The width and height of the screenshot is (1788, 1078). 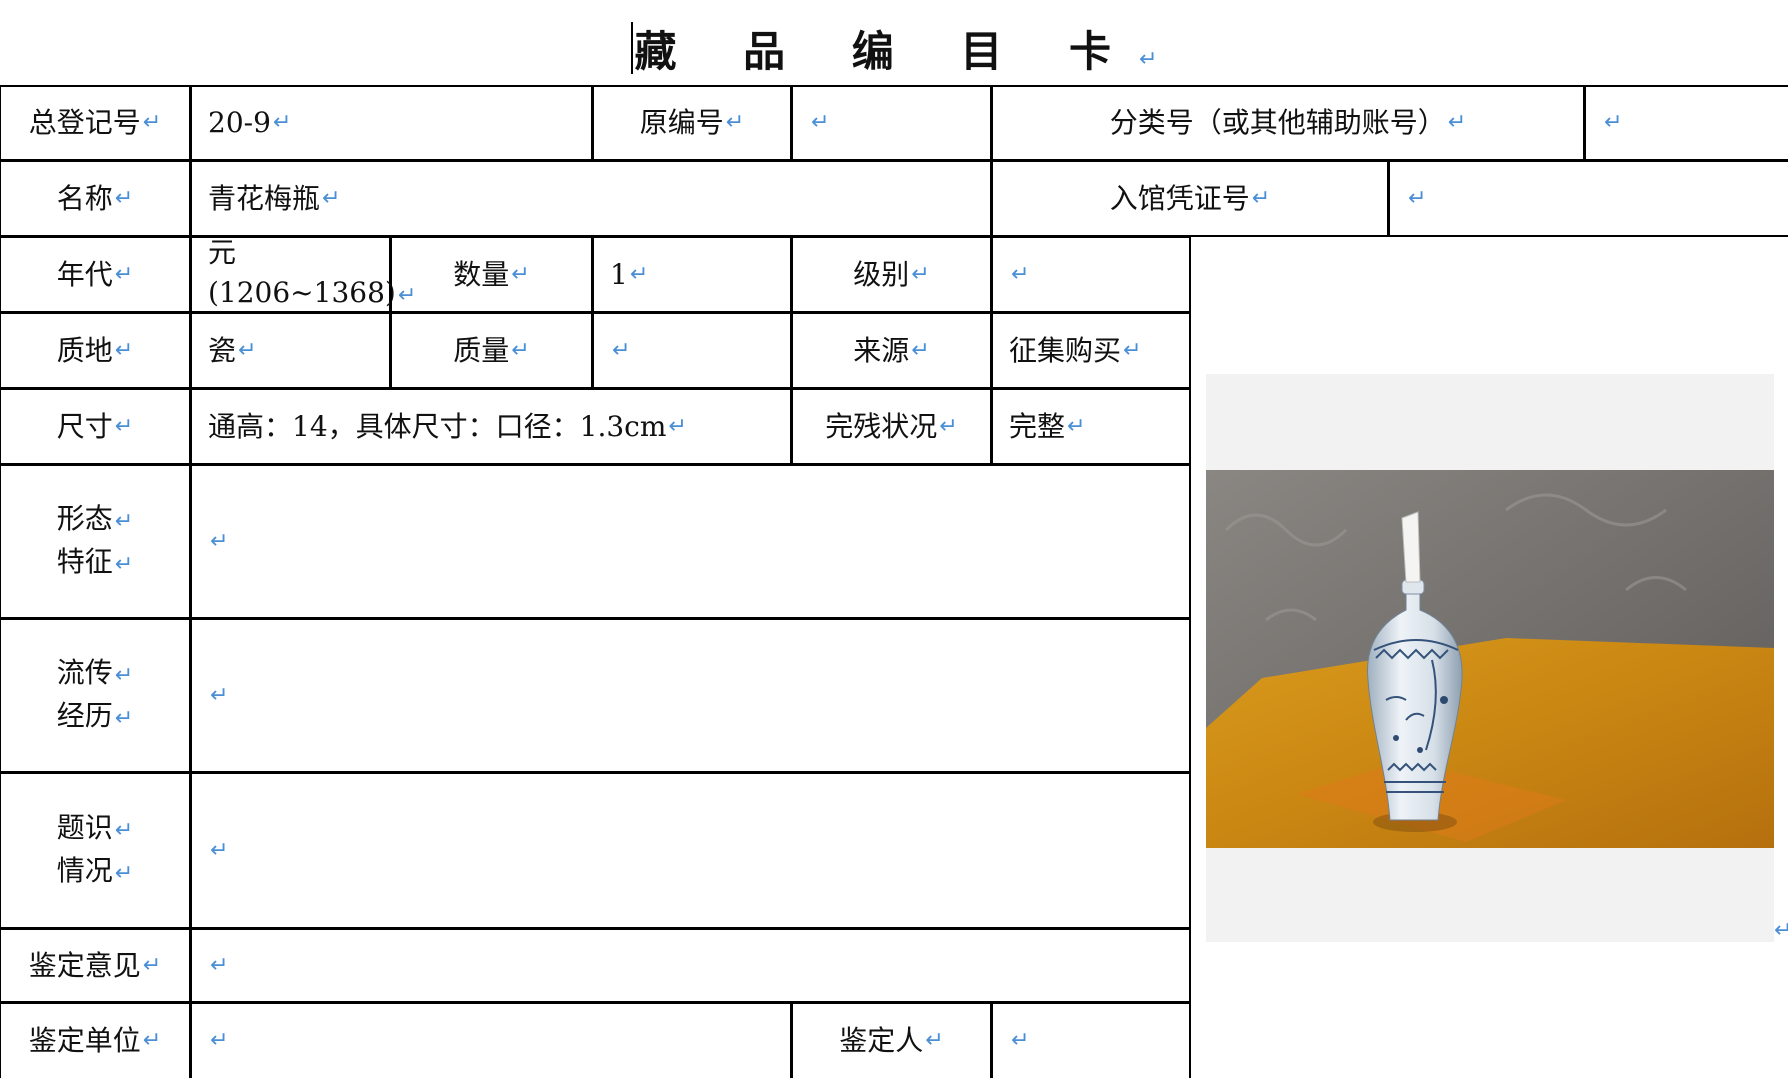 What do you see at coordinates (1091, 1040) in the screenshot?
I see `appraiser-field: ↵` at bounding box center [1091, 1040].